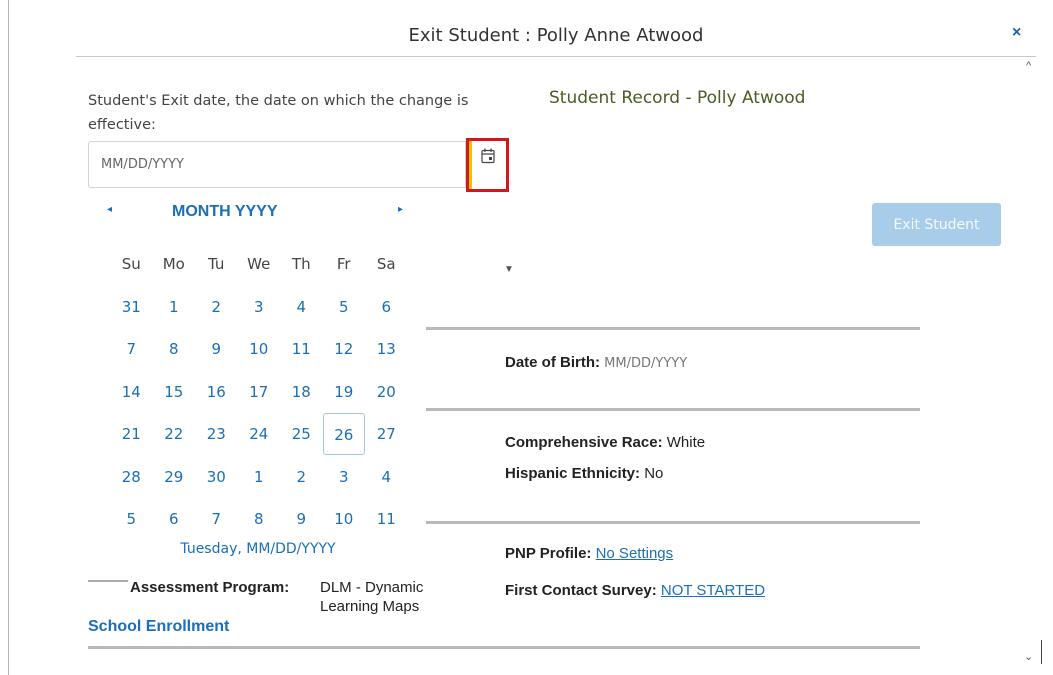  I want to click on hispanic-label: Hispanic Ethnicity:, so click(573, 473).